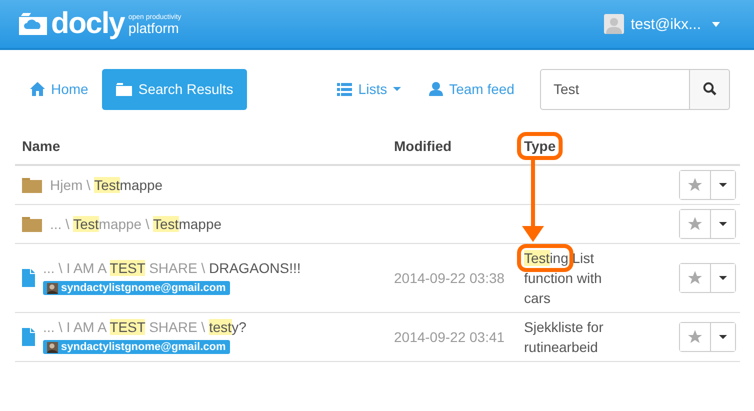 Image resolution: width=754 pixels, height=411 pixels. I want to click on modified-date: 2014-09-22 03:41, so click(449, 337).